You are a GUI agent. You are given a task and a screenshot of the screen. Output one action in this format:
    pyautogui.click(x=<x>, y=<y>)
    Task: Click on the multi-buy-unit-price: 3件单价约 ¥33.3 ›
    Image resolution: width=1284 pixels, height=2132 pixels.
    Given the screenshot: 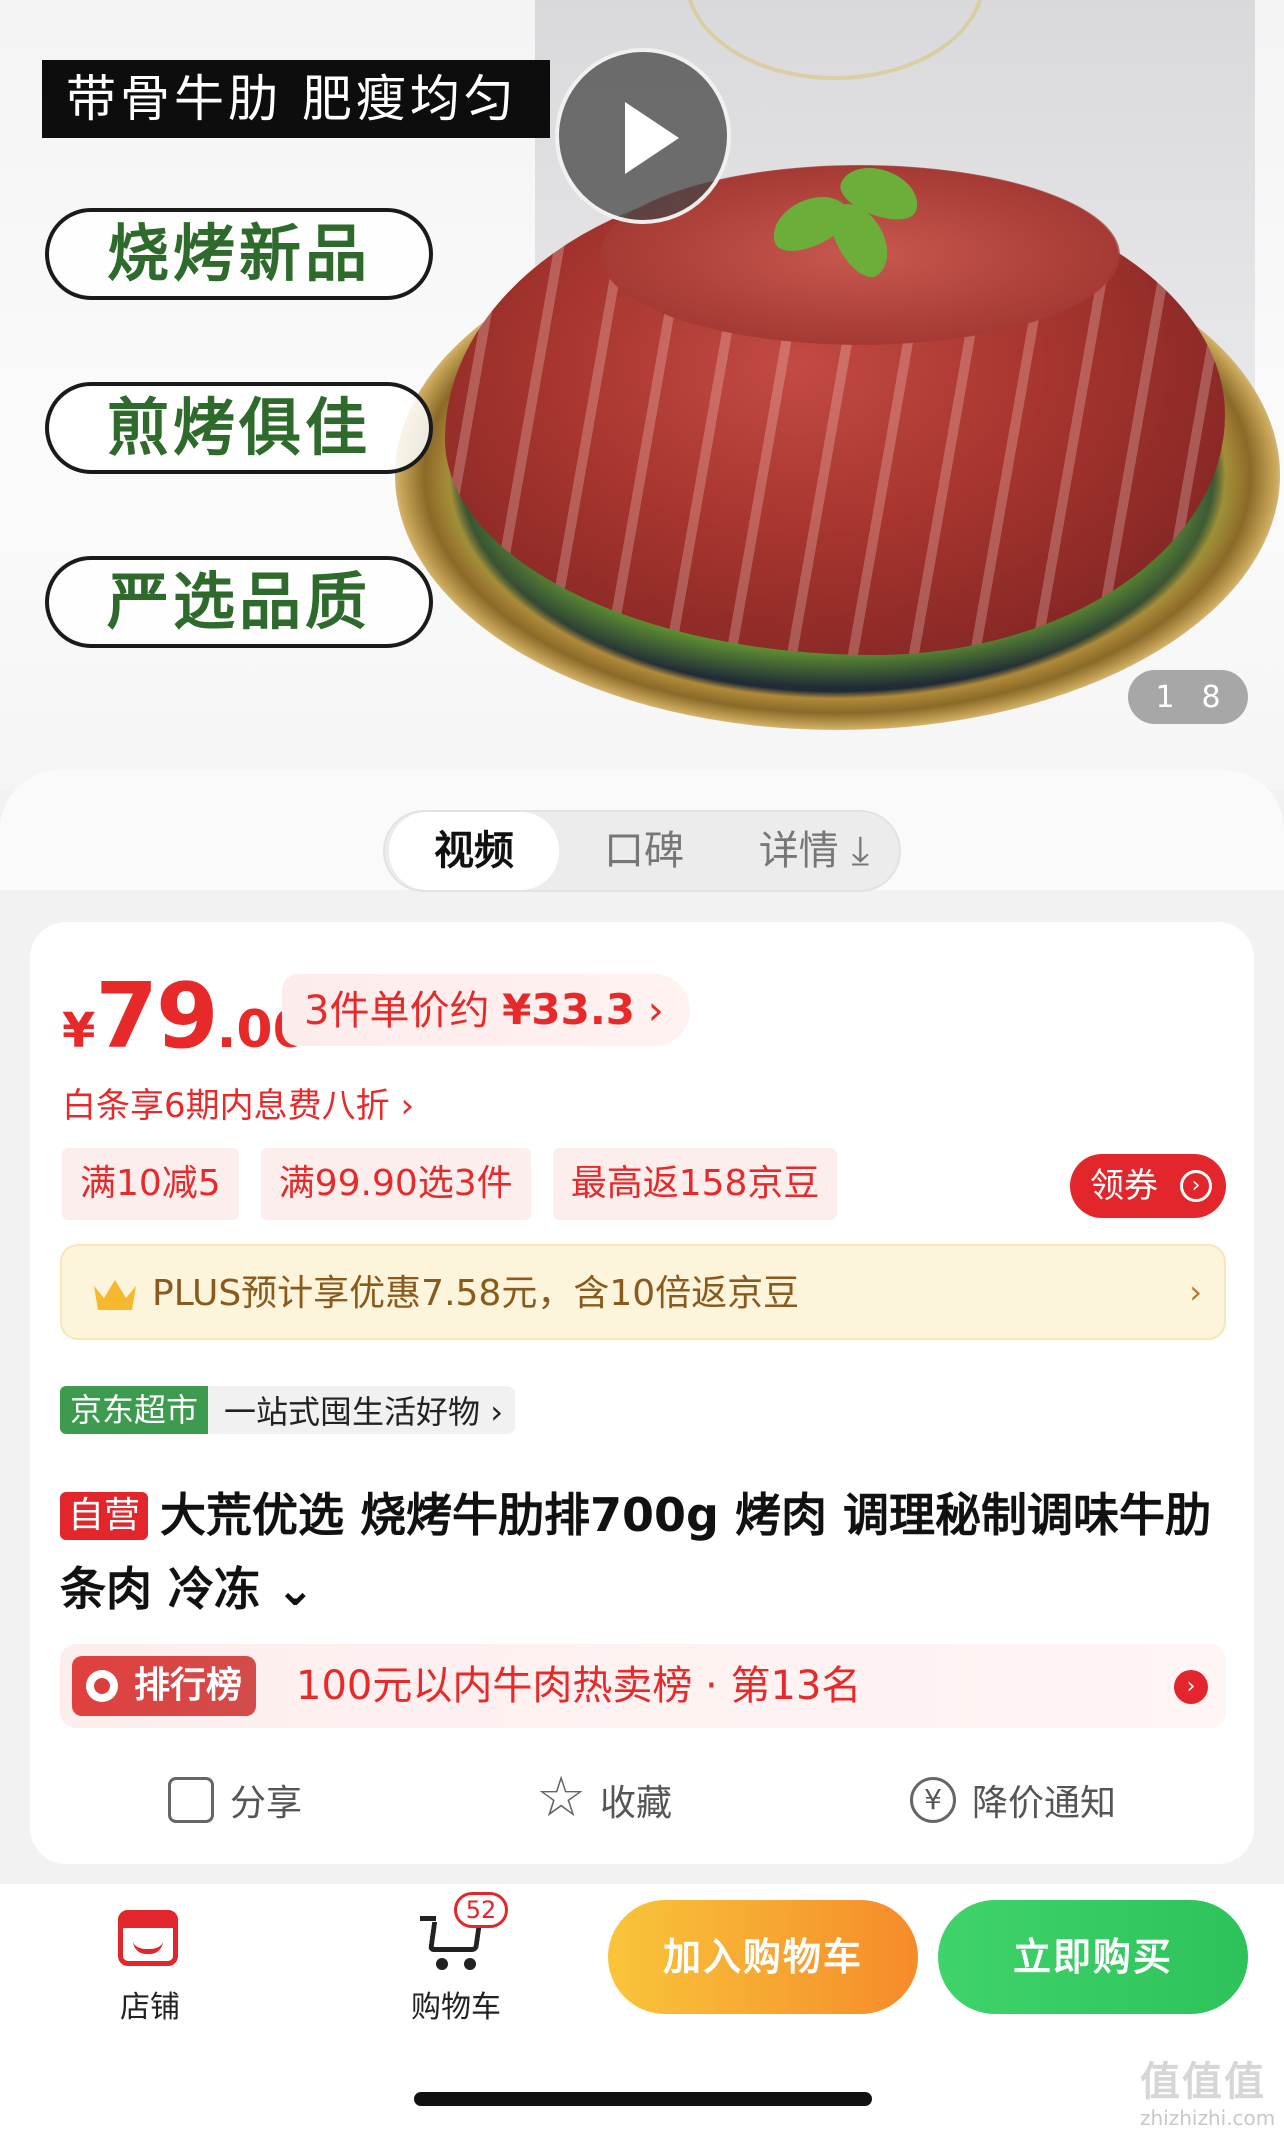 What is the action you would take?
    pyautogui.click(x=486, y=1010)
    